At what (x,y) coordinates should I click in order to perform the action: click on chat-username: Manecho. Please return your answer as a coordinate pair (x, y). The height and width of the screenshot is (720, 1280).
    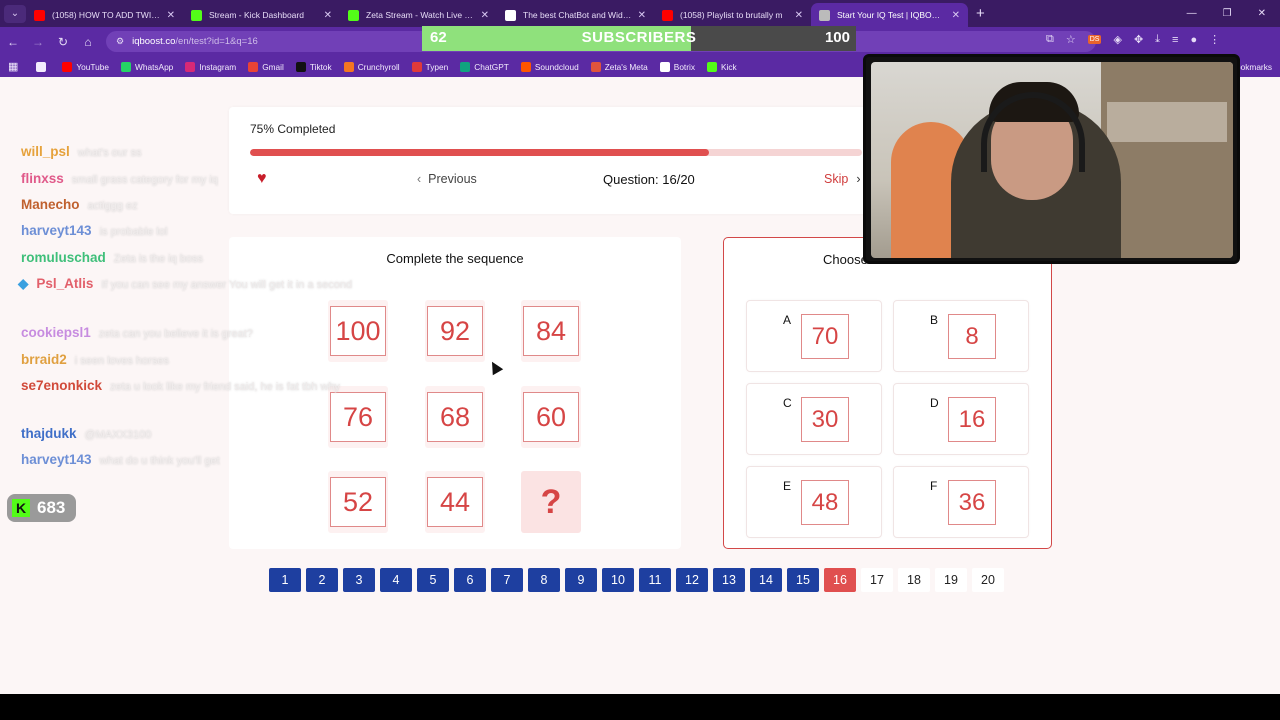
    Looking at the image, I should click on (50, 204).